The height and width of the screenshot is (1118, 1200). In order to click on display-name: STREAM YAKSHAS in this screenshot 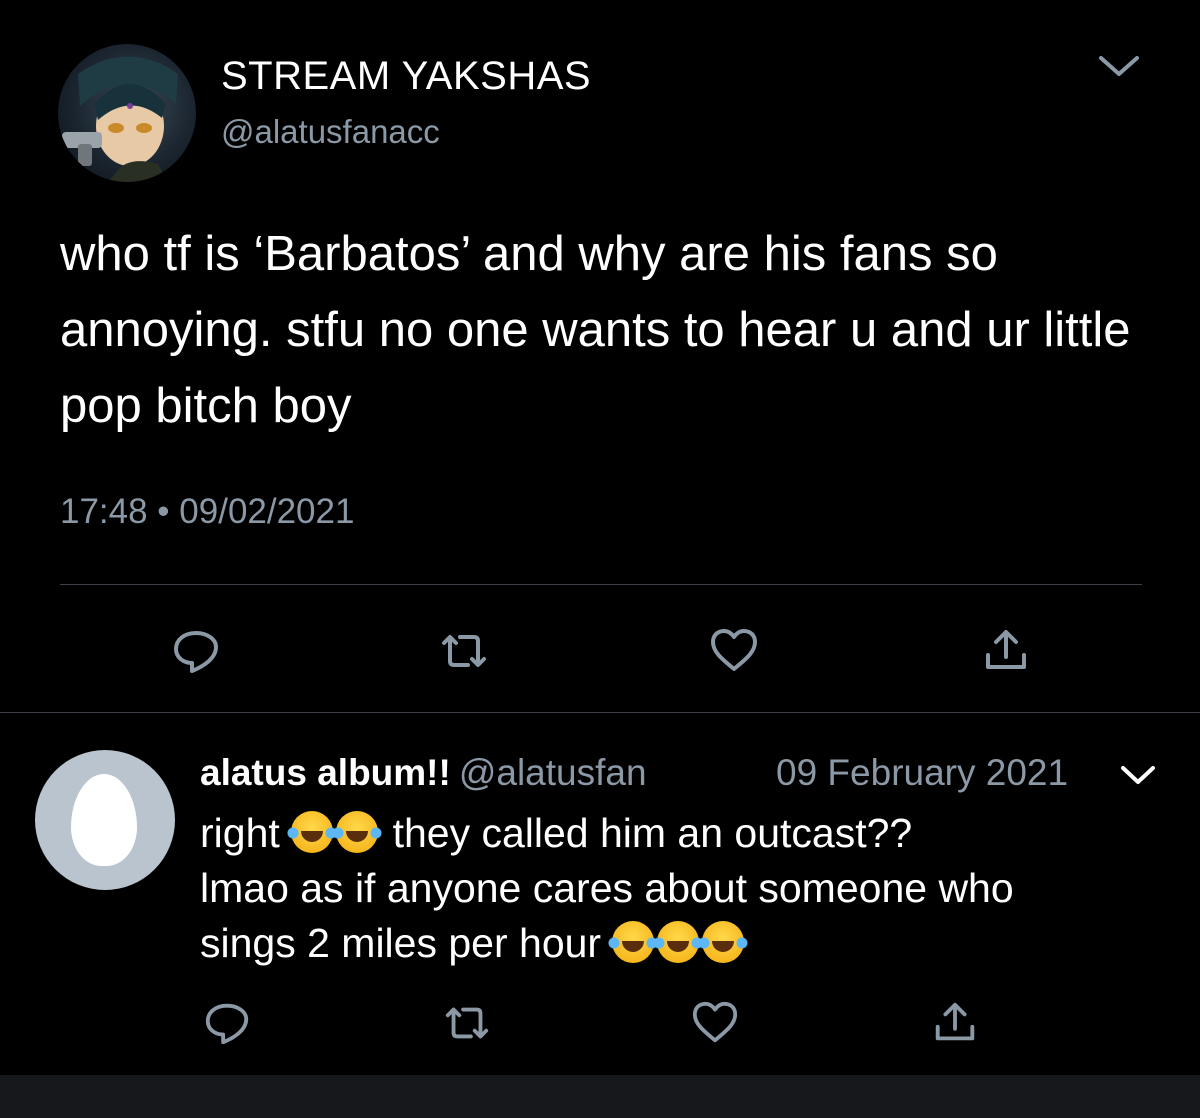, I will do `click(406, 76)`.